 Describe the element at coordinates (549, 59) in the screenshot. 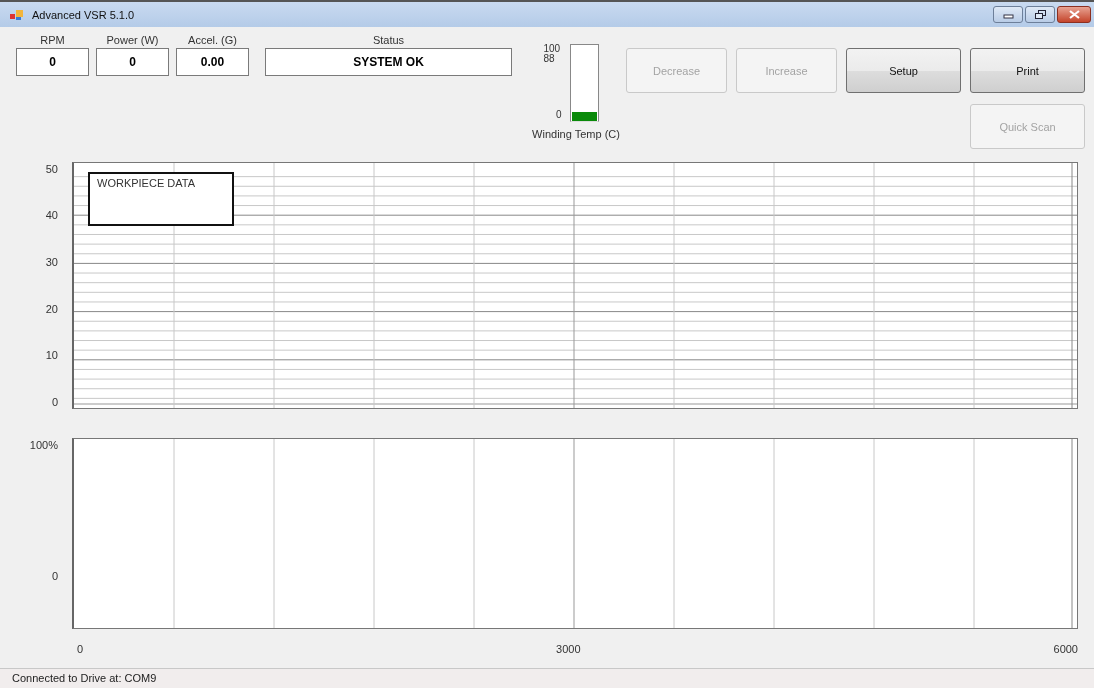

I see `scale-label: 88` at that location.